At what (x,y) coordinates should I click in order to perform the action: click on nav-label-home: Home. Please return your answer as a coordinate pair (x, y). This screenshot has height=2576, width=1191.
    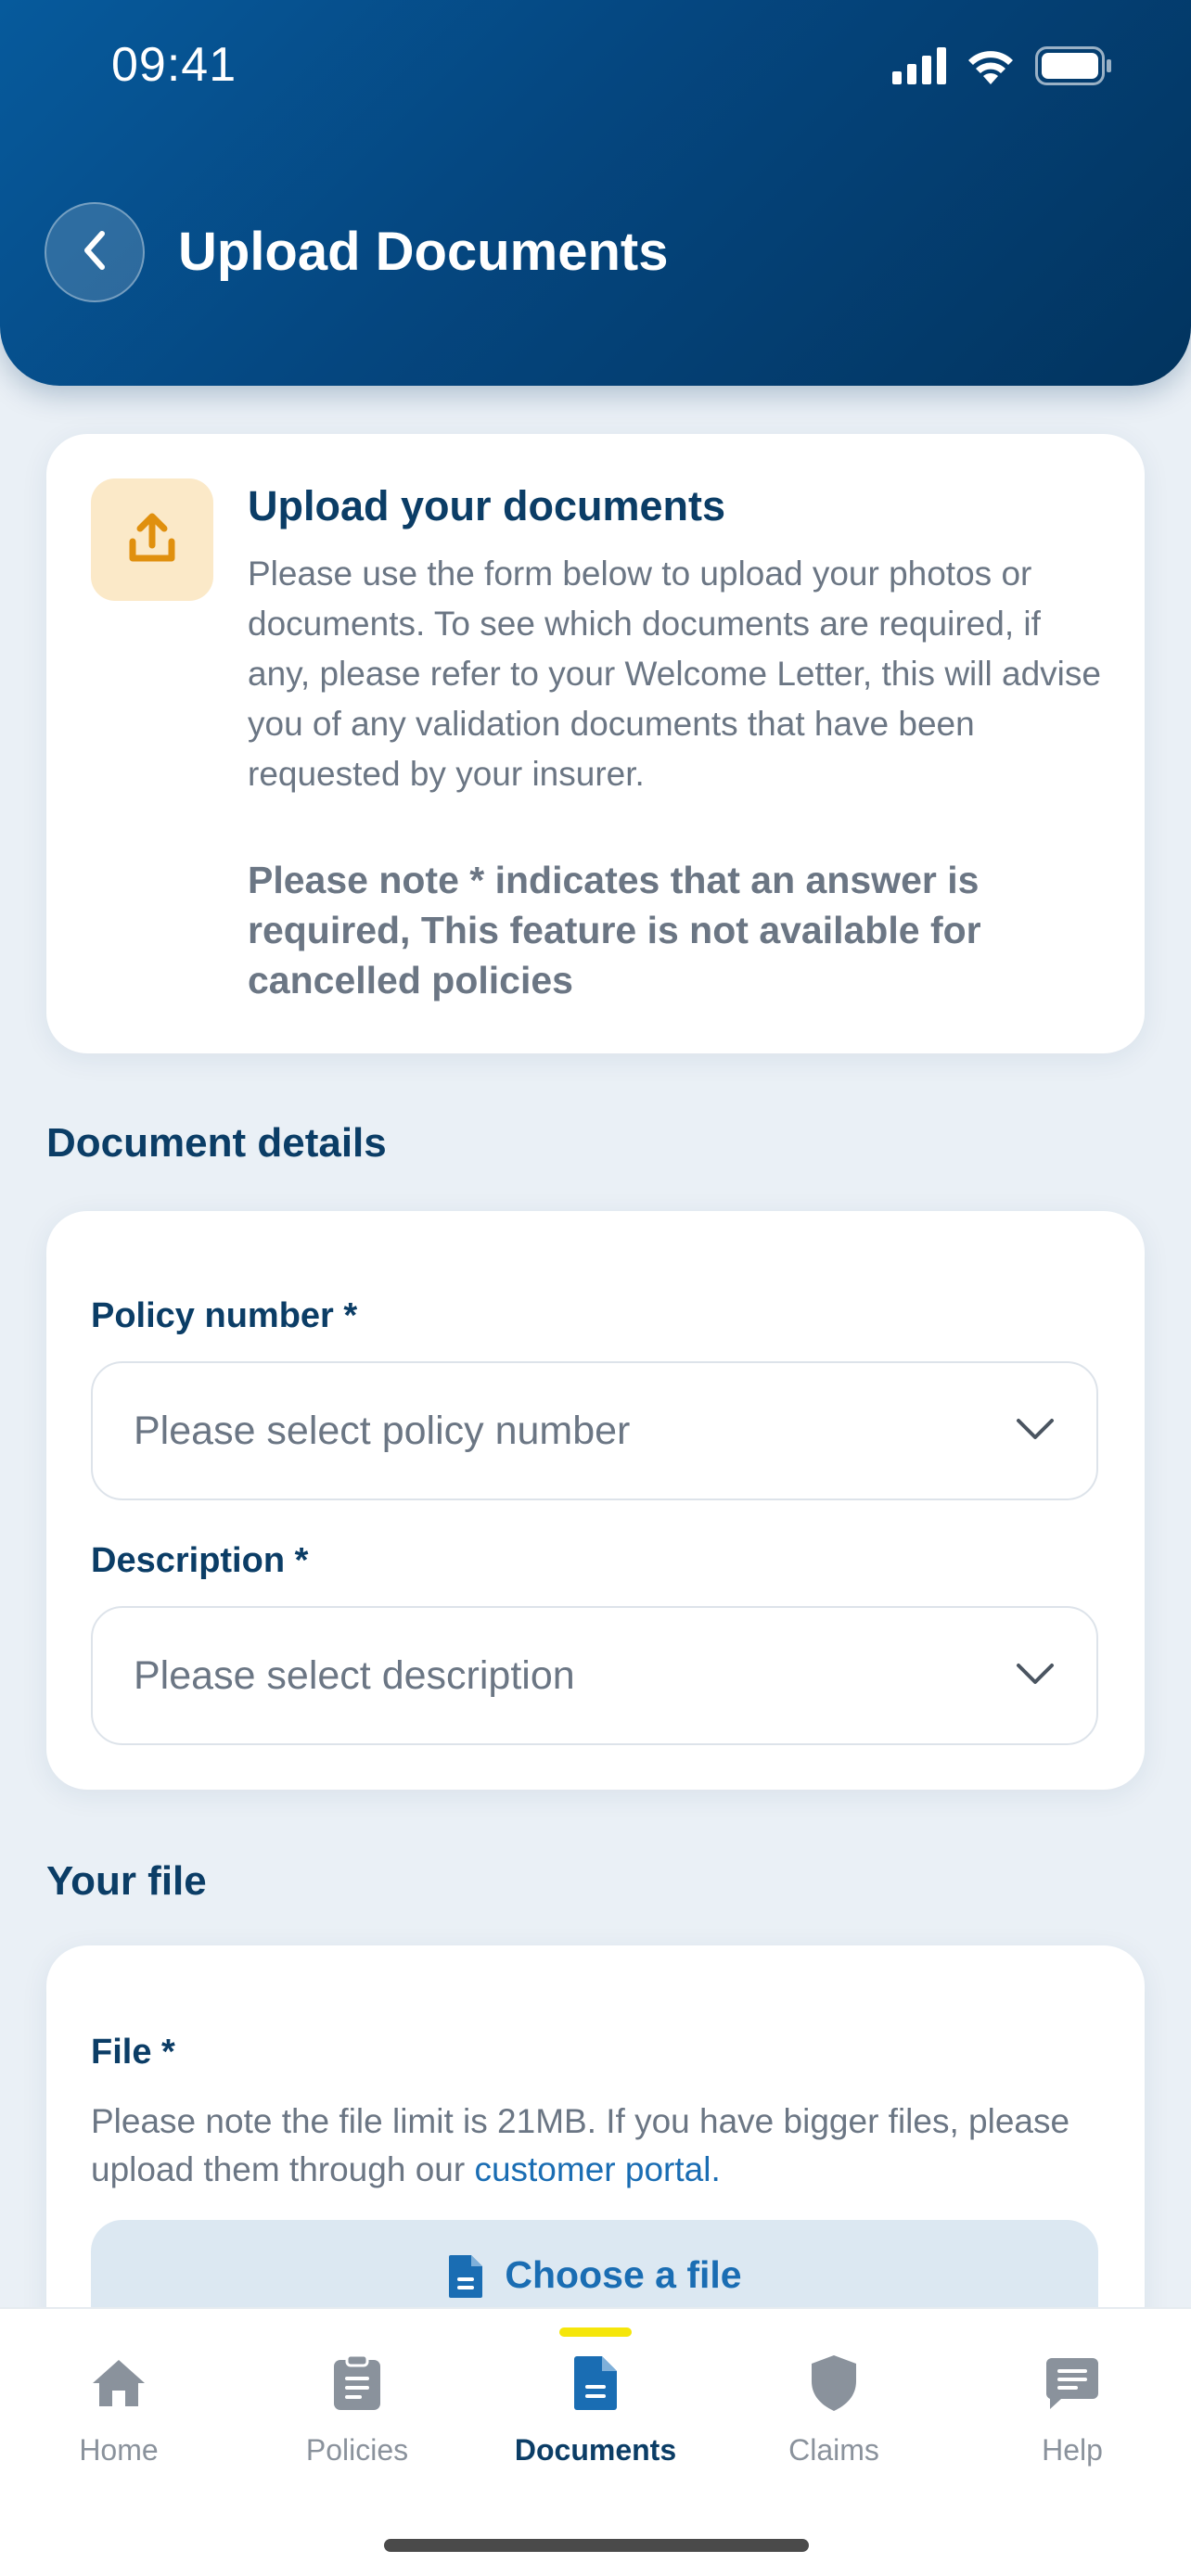
    Looking at the image, I should click on (119, 2450).